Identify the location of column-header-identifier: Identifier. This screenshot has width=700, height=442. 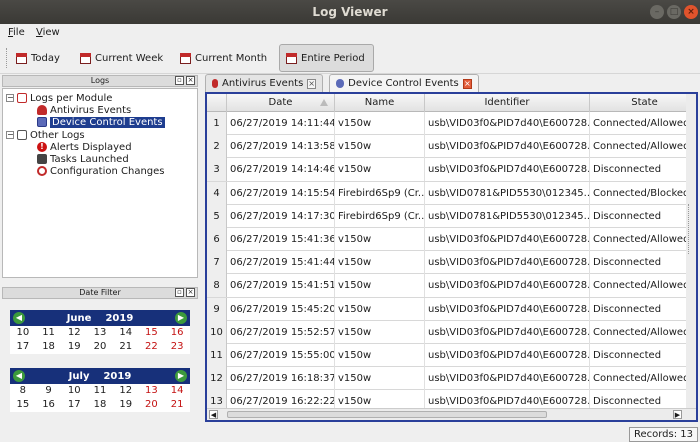
(507, 103).